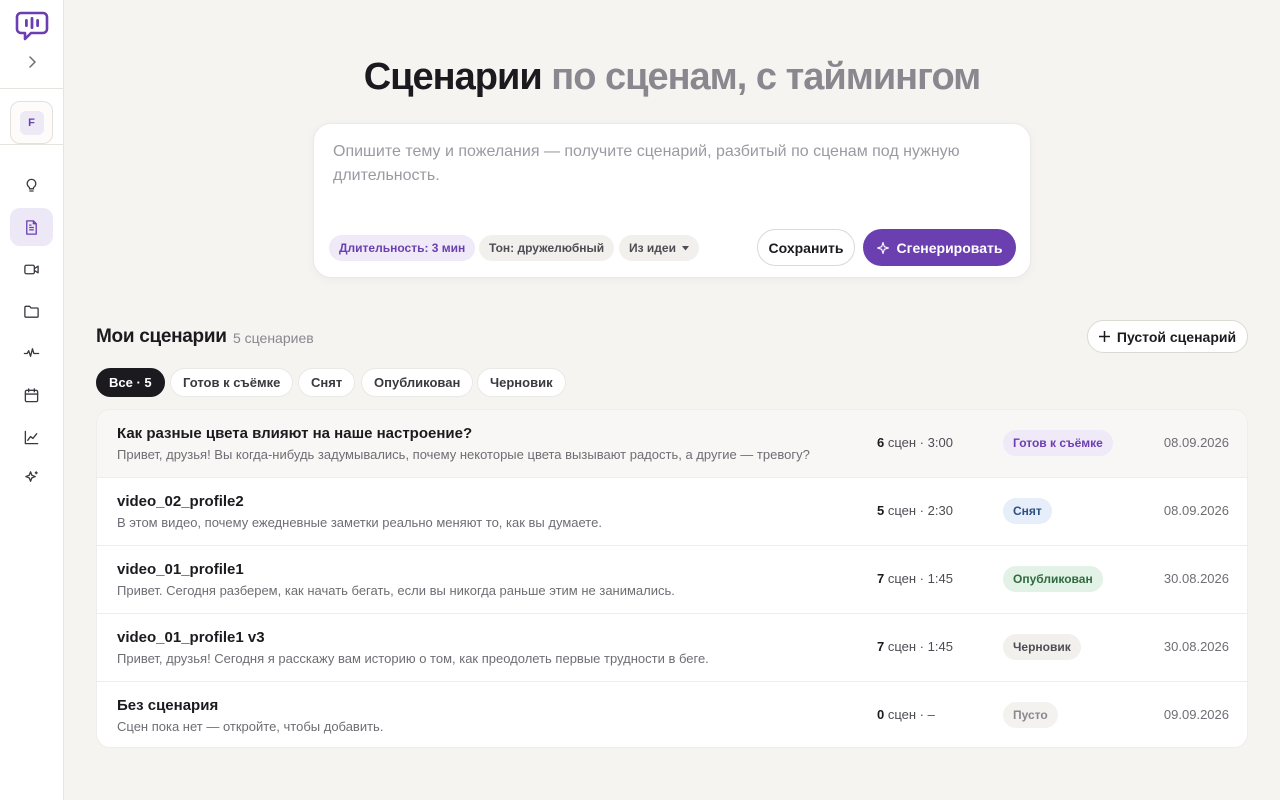 This screenshot has width=1280, height=800. Describe the element at coordinates (521, 382) in the screenshot. I see `filter-draft: Черновик` at that location.